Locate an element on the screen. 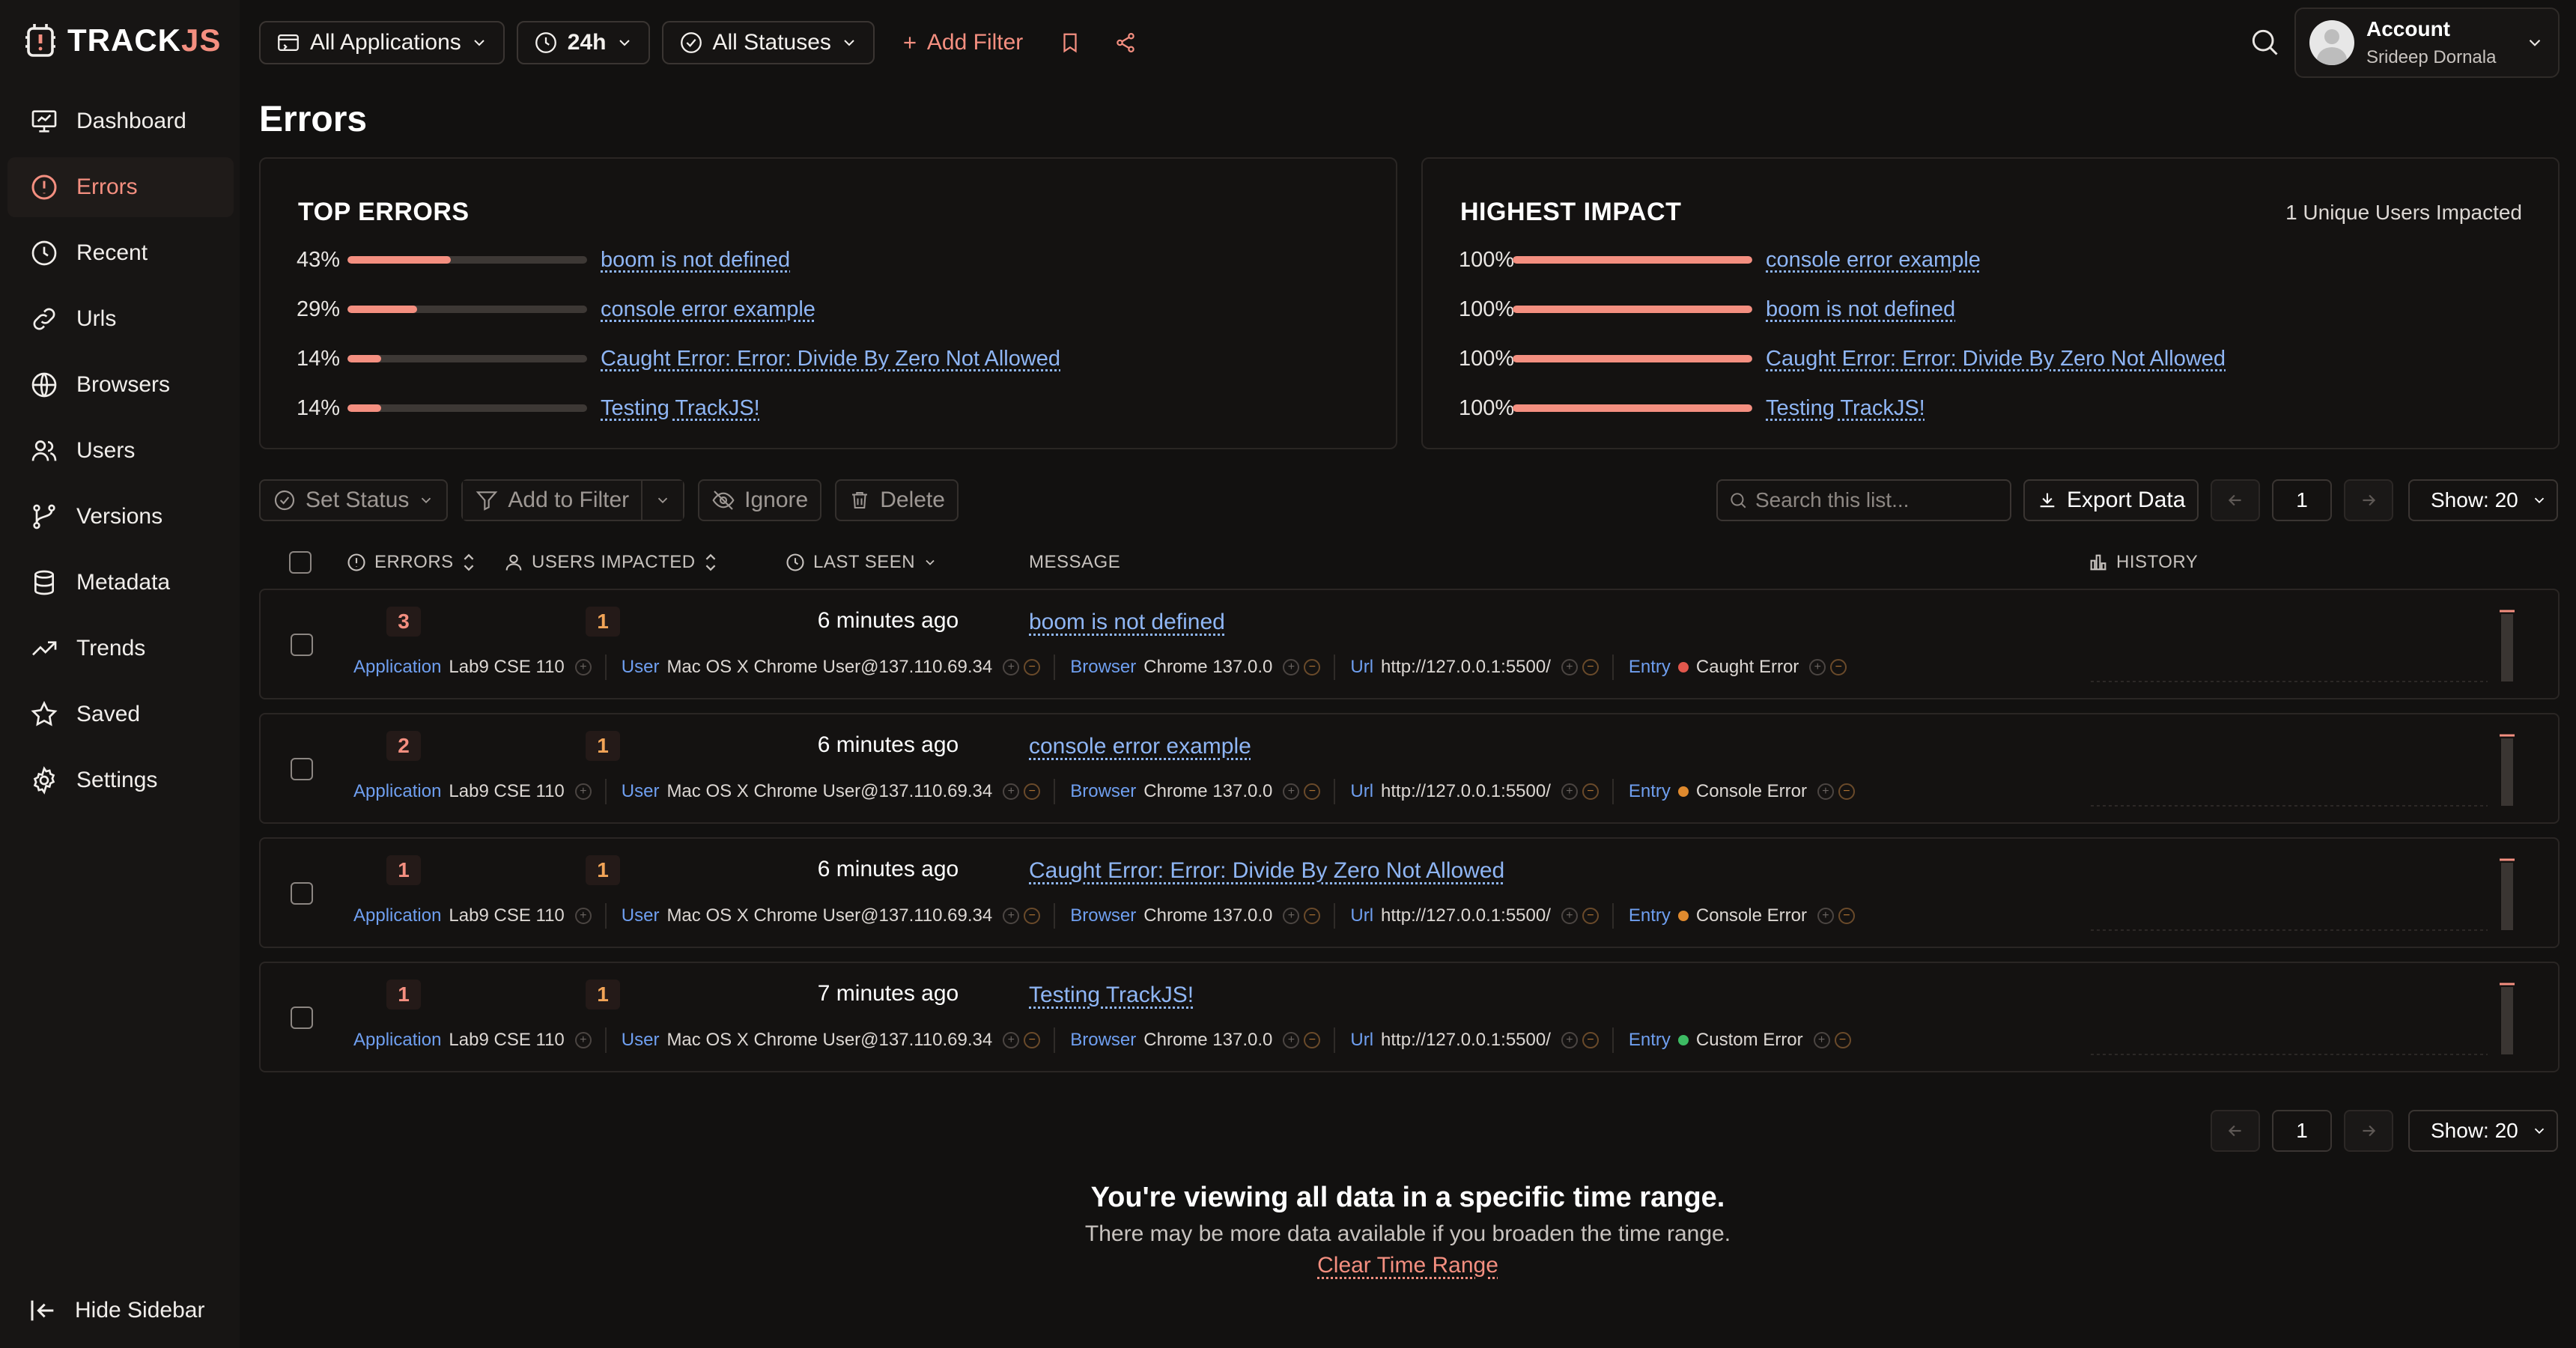  error-message-link: Testing TrackJS! is located at coordinates (1111, 995).